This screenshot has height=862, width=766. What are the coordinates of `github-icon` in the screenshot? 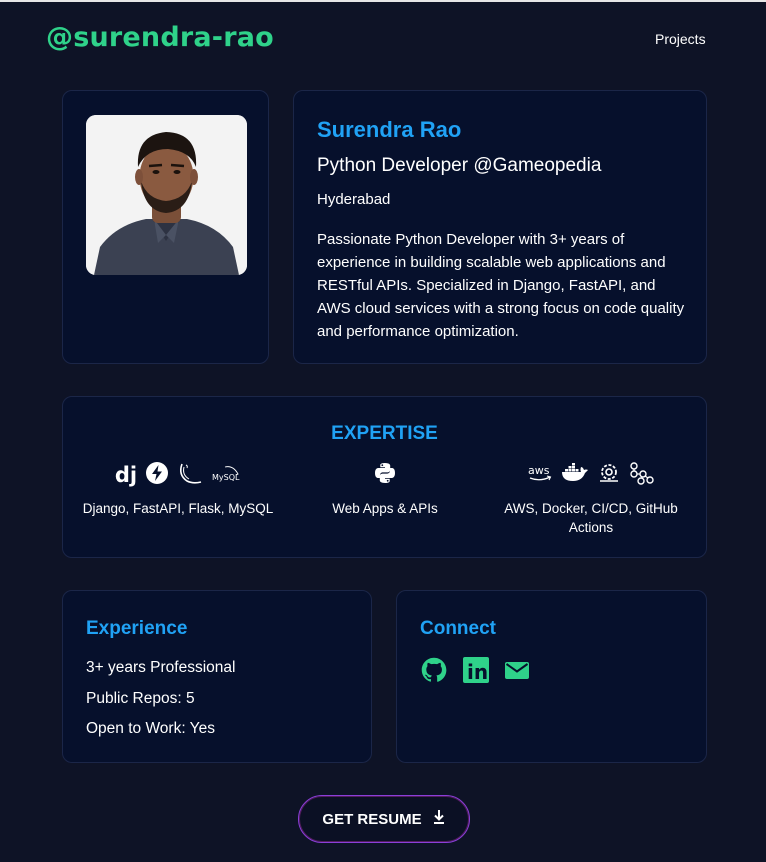 It's located at (434, 672).